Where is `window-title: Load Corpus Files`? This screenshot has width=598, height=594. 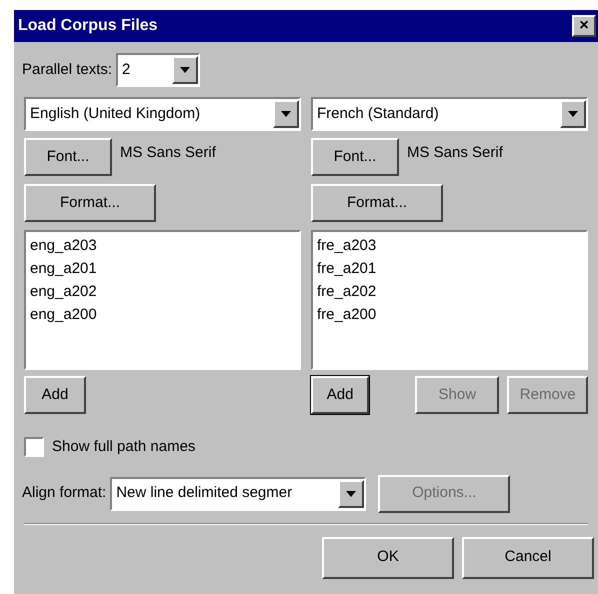 window-title: Load Corpus Files is located at coordinates (88, 26).